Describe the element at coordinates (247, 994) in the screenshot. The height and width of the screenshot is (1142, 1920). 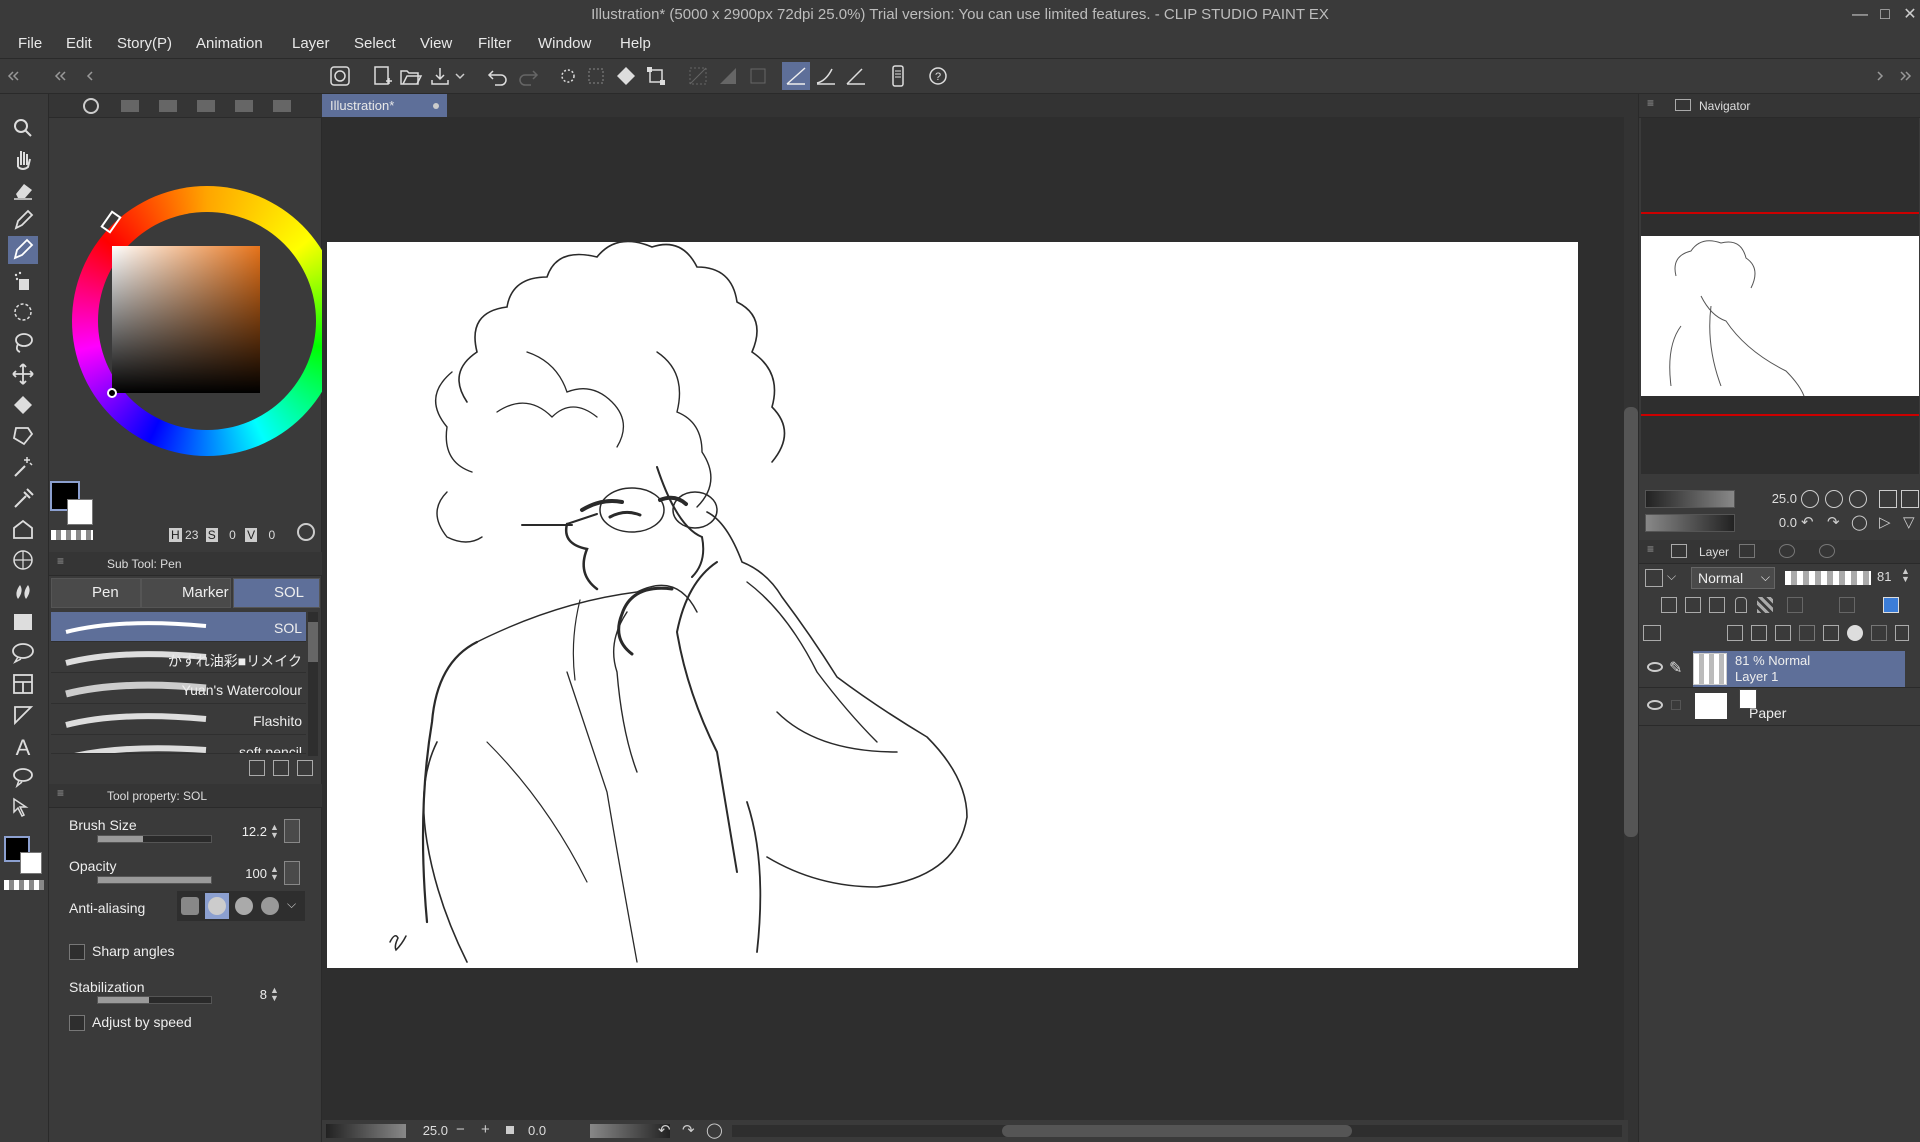
I see `stabilization-value: 8` at that location.